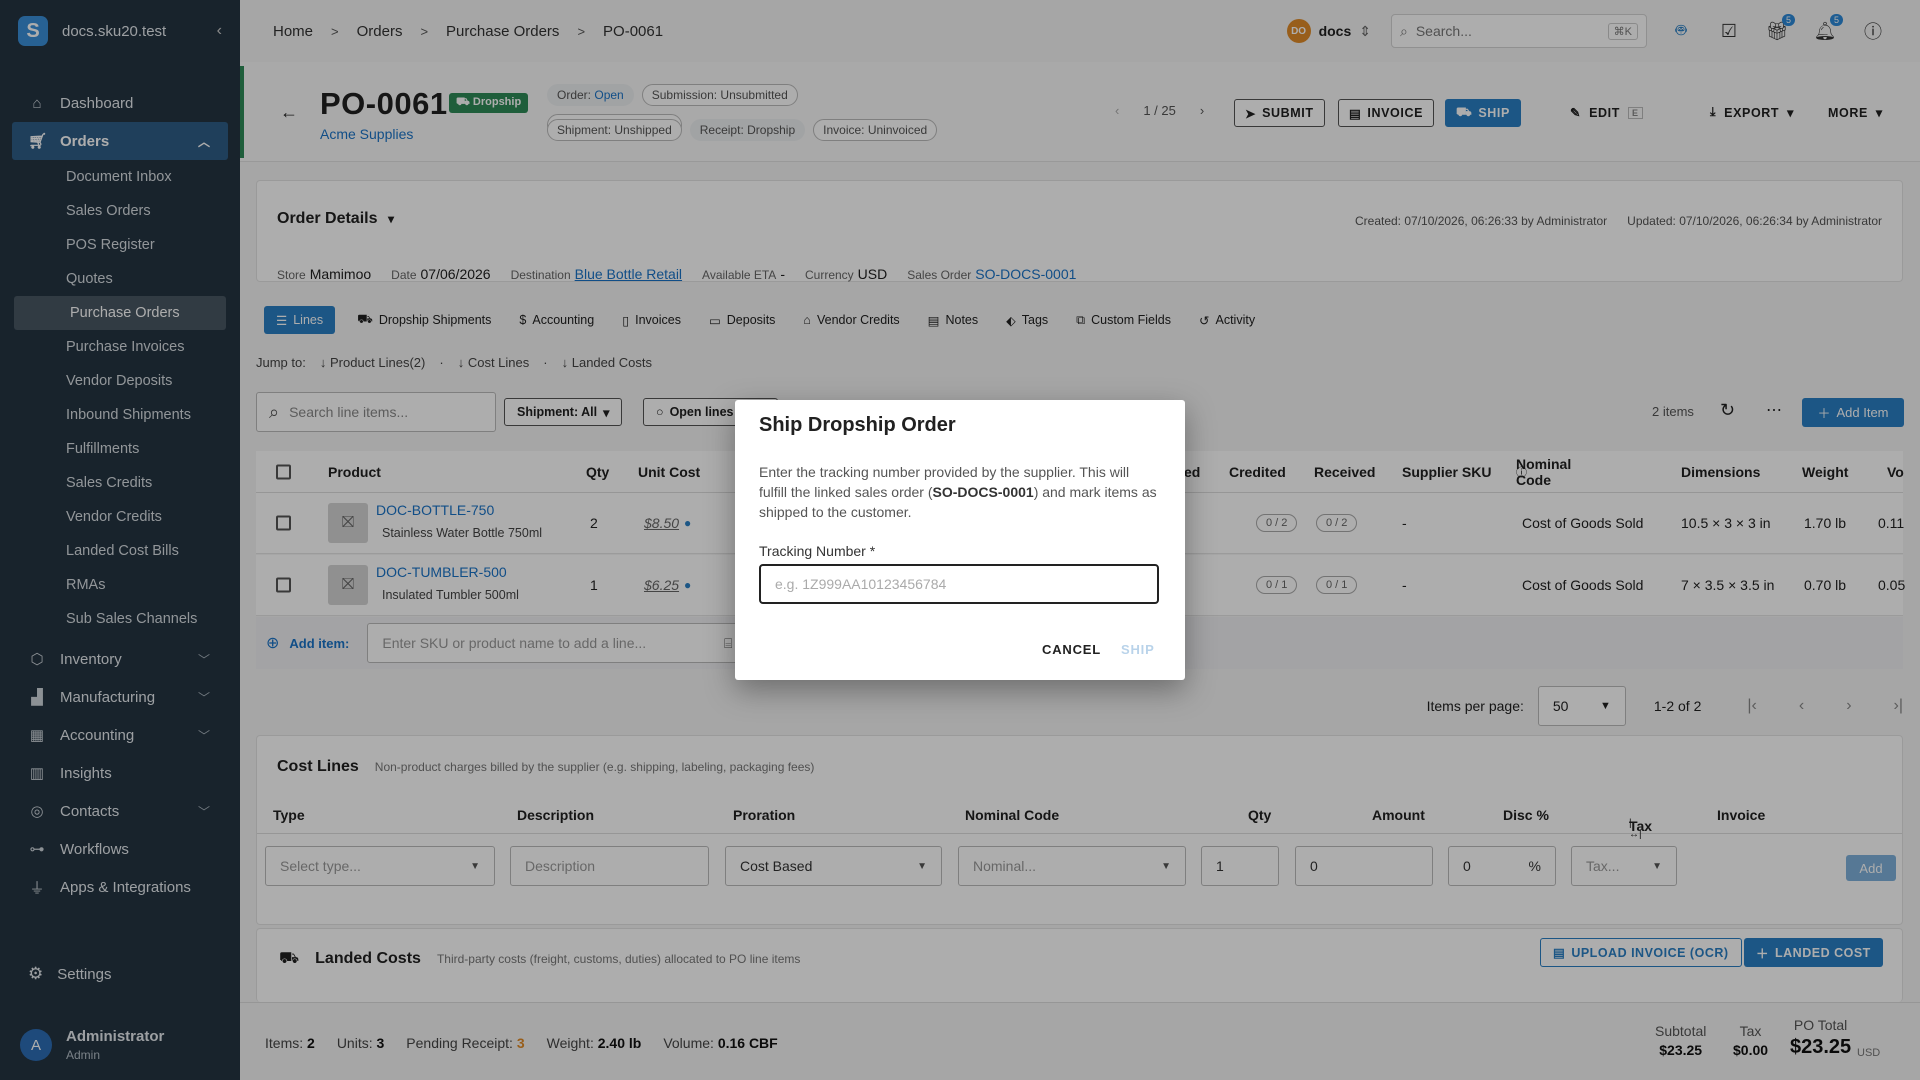 The height and width of the screenshot is (1080, 1920). What do you see at coordinates (817, 551) in the screenshot?
I see `tracking-number-label: Tracking Number *` at bounding box center [817, 551].